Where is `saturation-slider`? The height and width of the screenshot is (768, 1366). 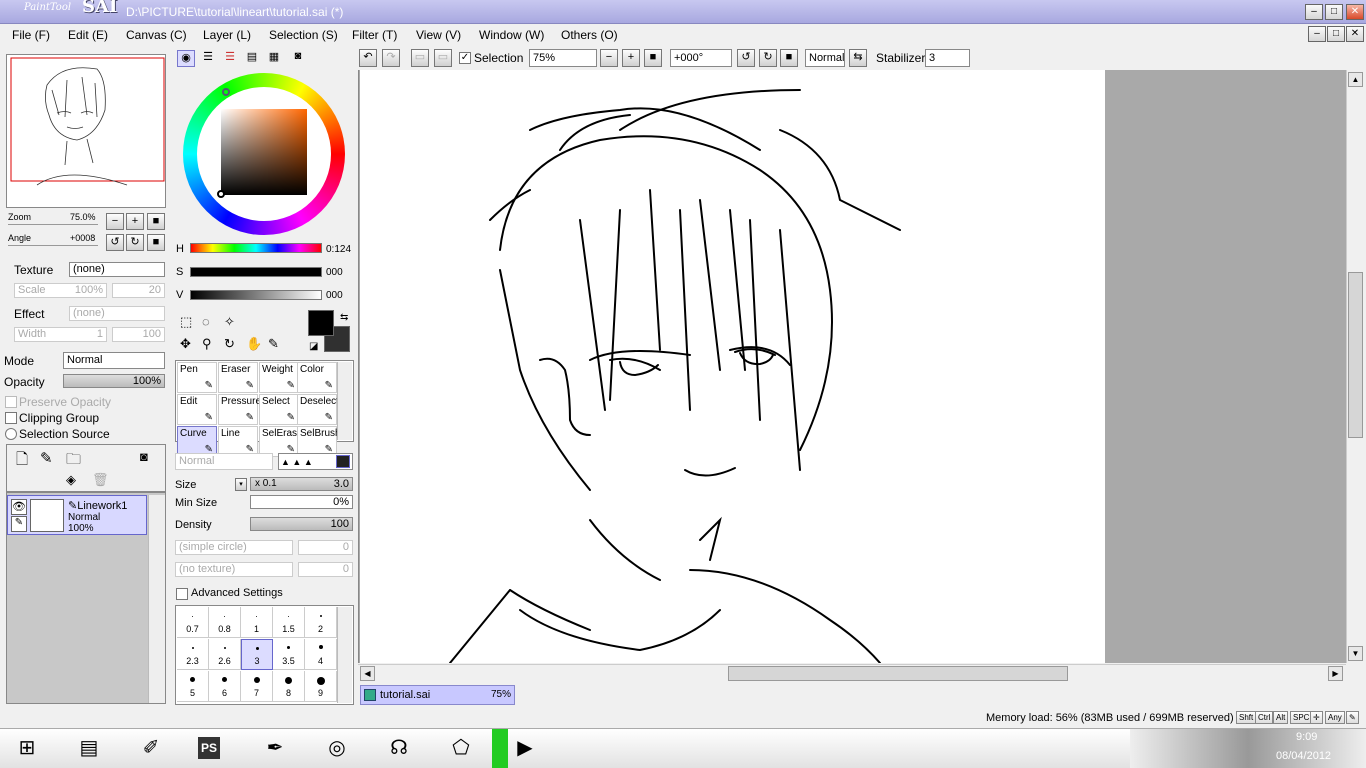
saturation-slider is located at coordinates (256, 272).